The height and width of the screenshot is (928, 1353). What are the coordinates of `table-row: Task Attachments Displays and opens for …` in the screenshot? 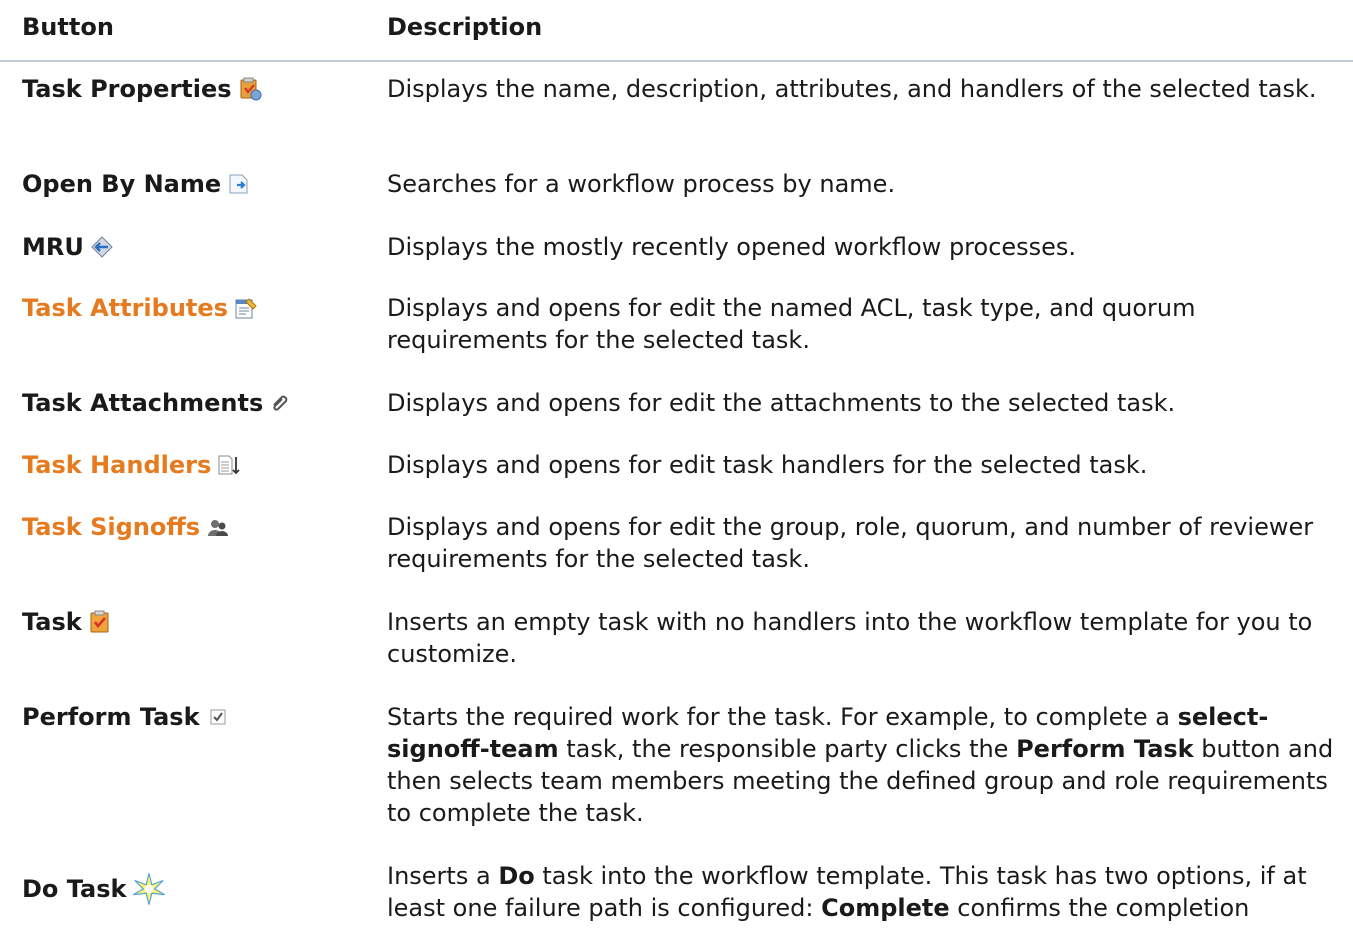 It's located at (676, 404).